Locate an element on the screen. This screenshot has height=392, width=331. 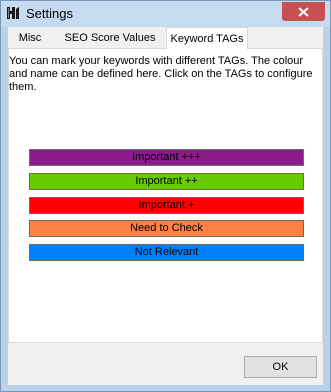
close-button is located at coordinates (303, 11).